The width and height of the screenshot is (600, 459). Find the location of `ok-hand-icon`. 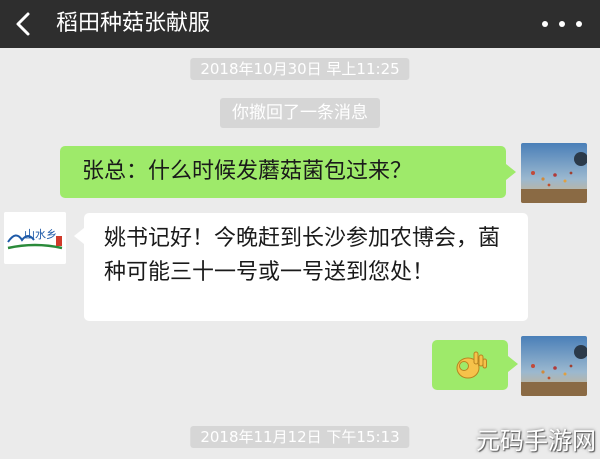

ok-hand-icon is located at coordinates (471, 365).